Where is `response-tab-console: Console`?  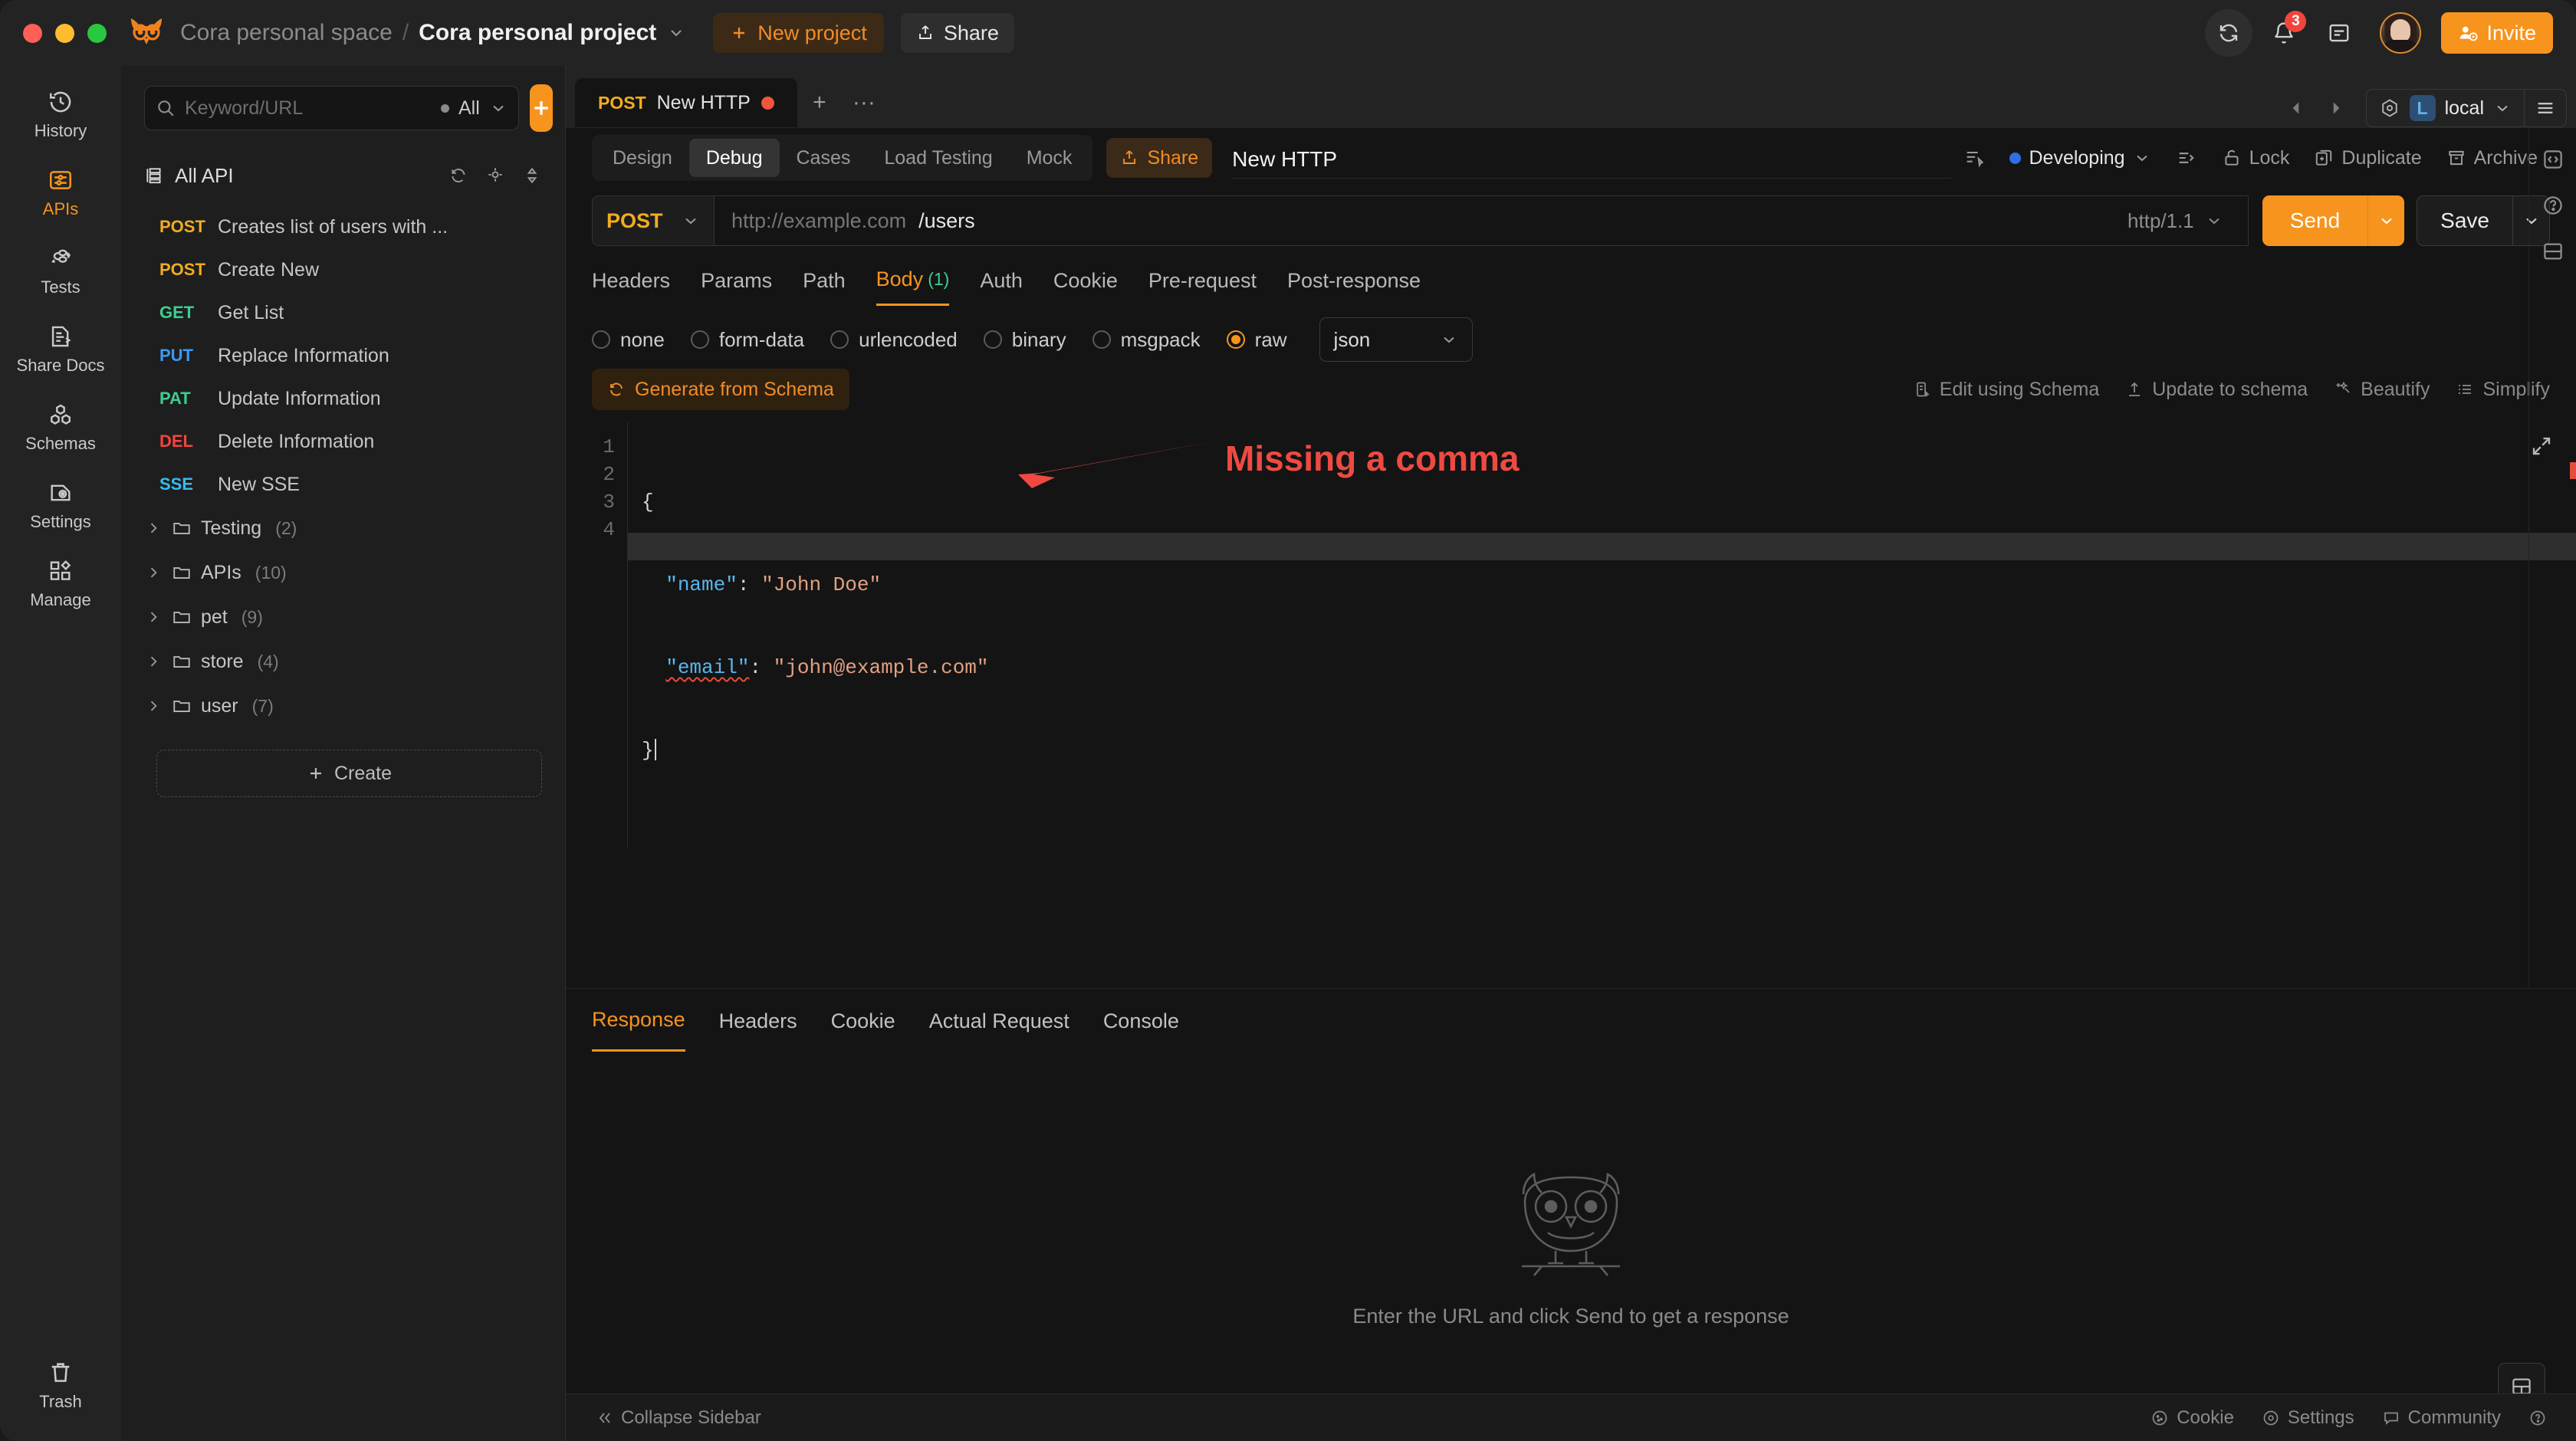
response-tab-console: Console is located at coordinates (1141, 1021).